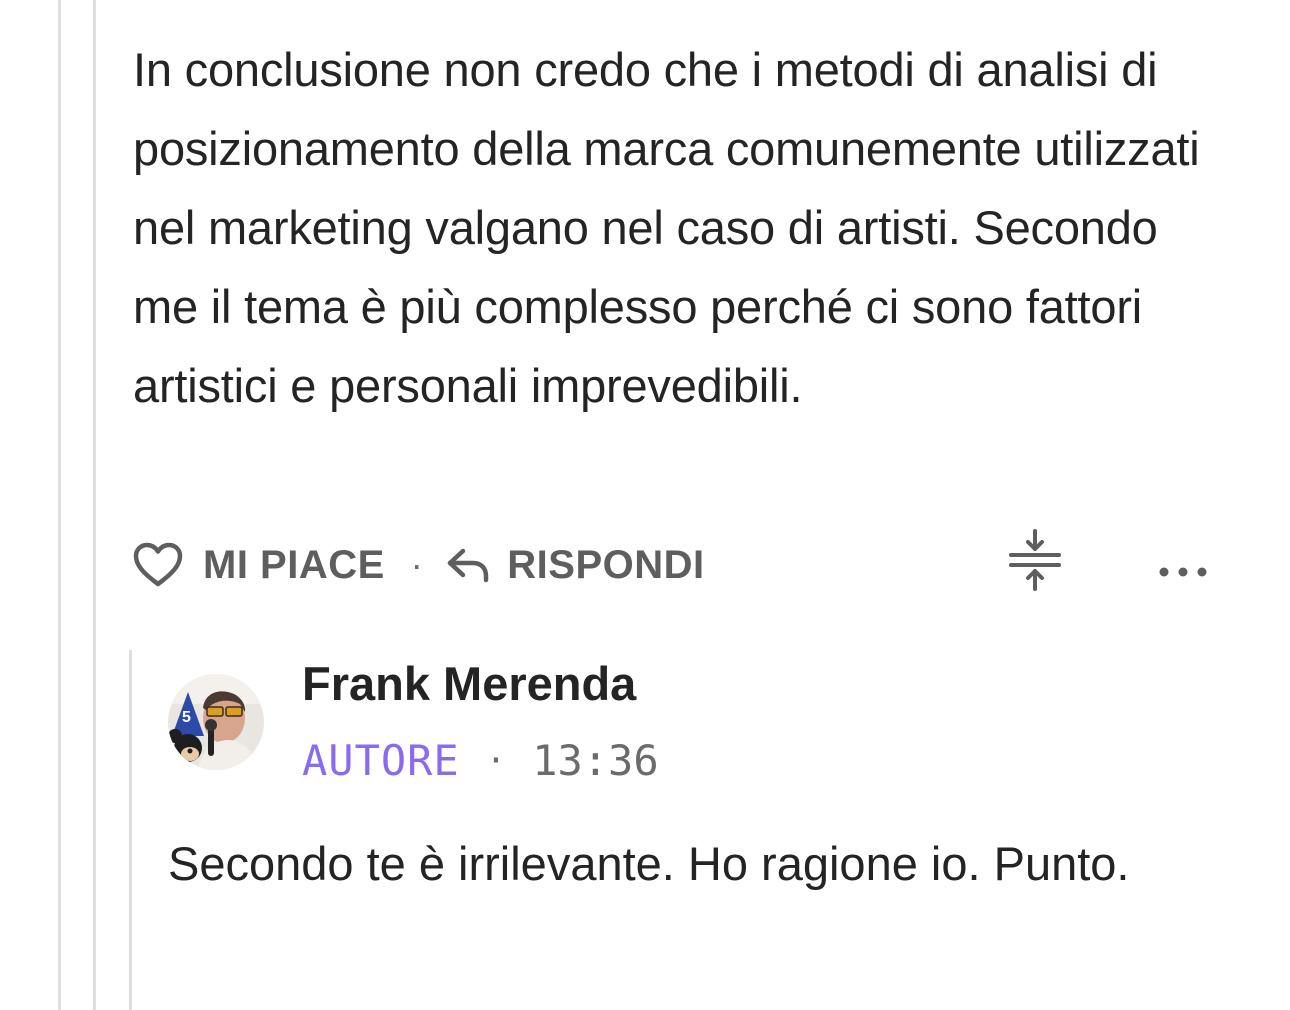 This screenshot has height=1010, width=1290. Describe the element at coordinates (216, 722) in the screenshot. I see `avatar: 5` at that location.